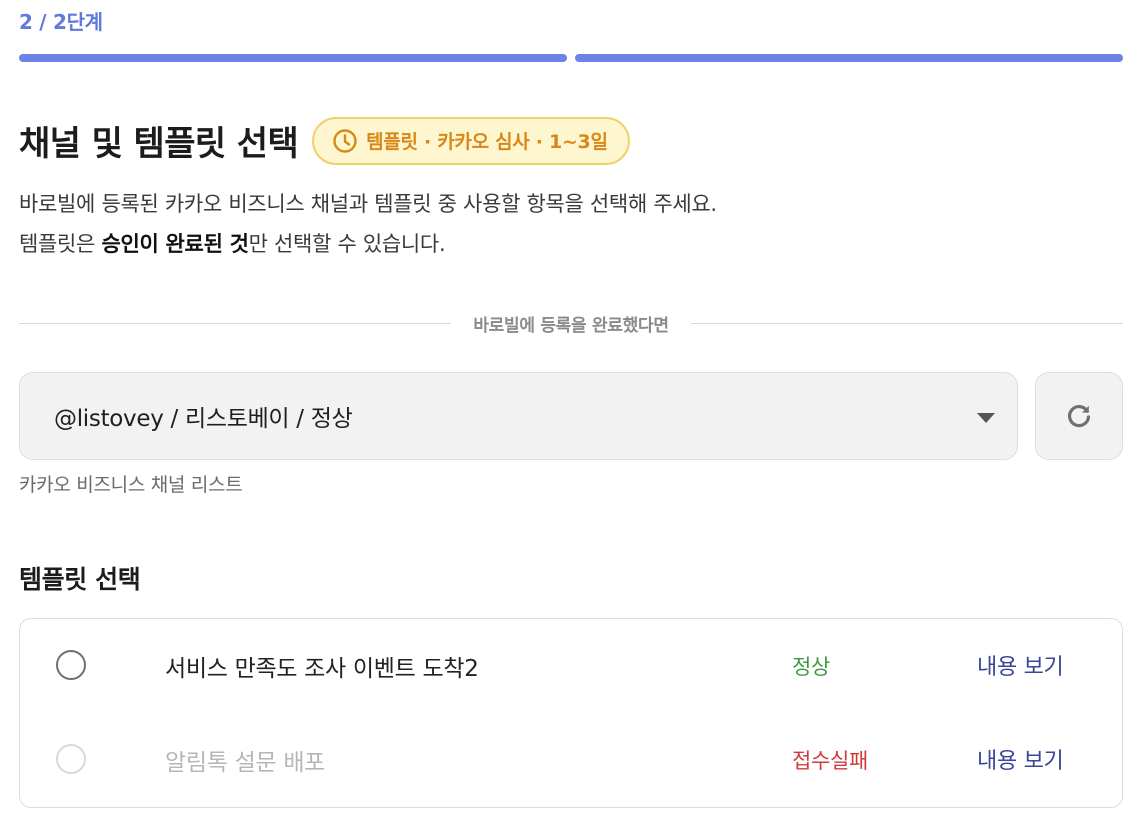 Image resolution: width=1138 pixels, height=836 pixels. I want to click on description-line-2-suffix: 만 선택할 수 있습니다., so click(347, 244).